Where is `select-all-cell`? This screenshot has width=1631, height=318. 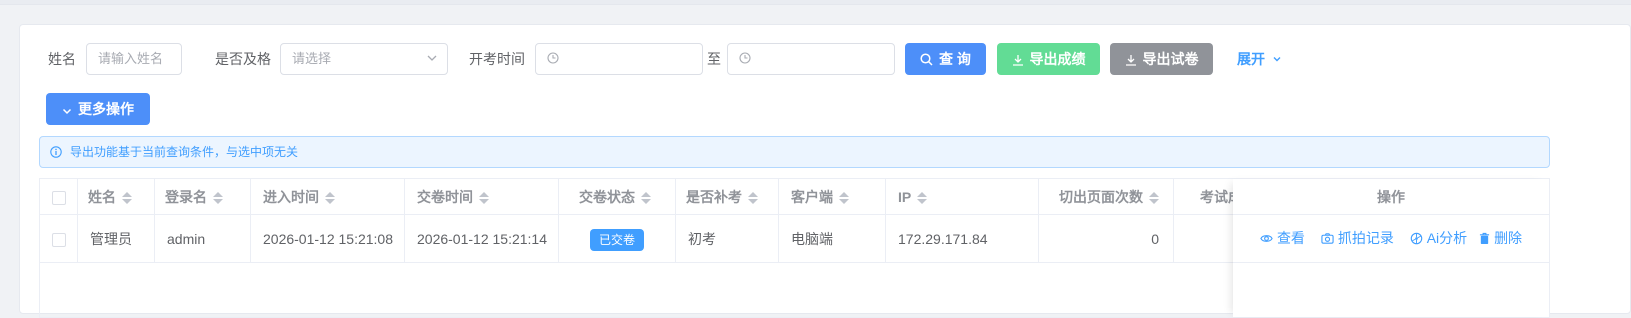 select-all-cell is located at coordinates (59, 197).